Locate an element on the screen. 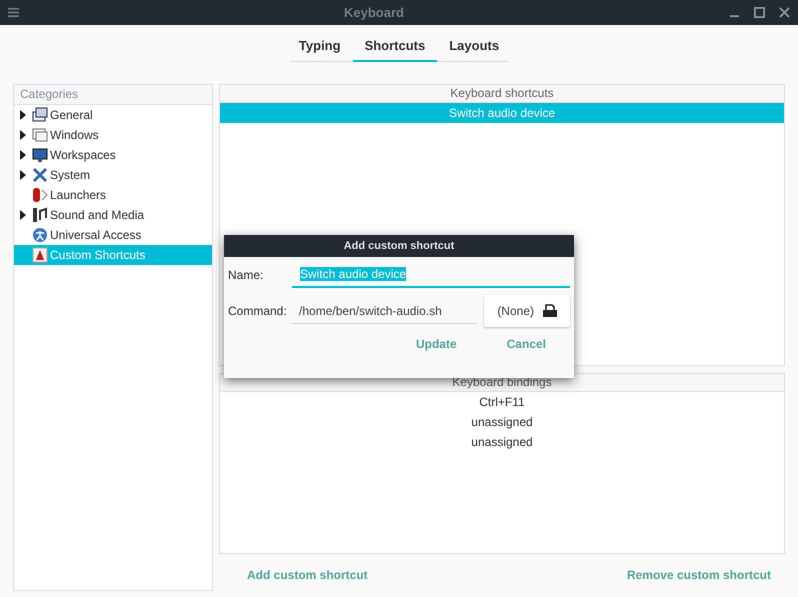 This screenshot has width=798, height=597. computer-icon is located at coordinates (40, 115).